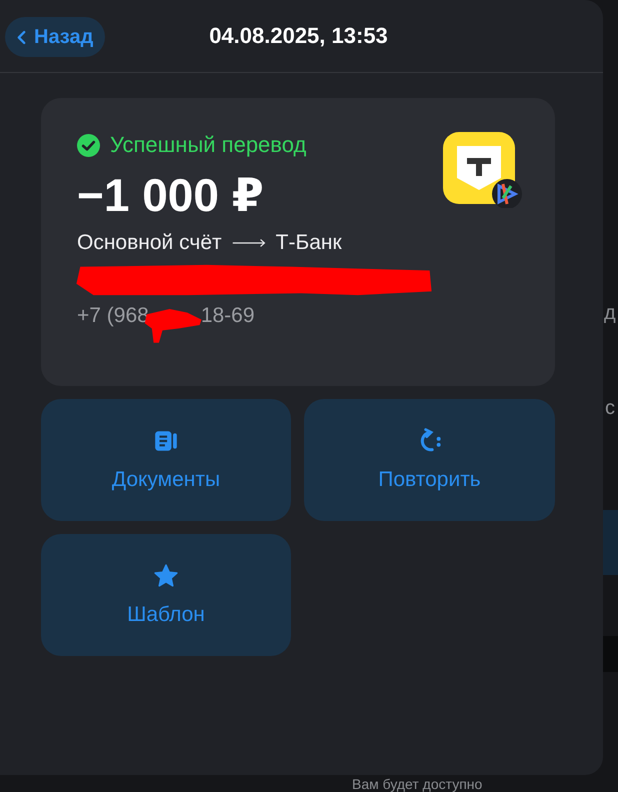 This screenshot has height=792, width=618. I want to click on check-circle-icon, so click(88, 145).